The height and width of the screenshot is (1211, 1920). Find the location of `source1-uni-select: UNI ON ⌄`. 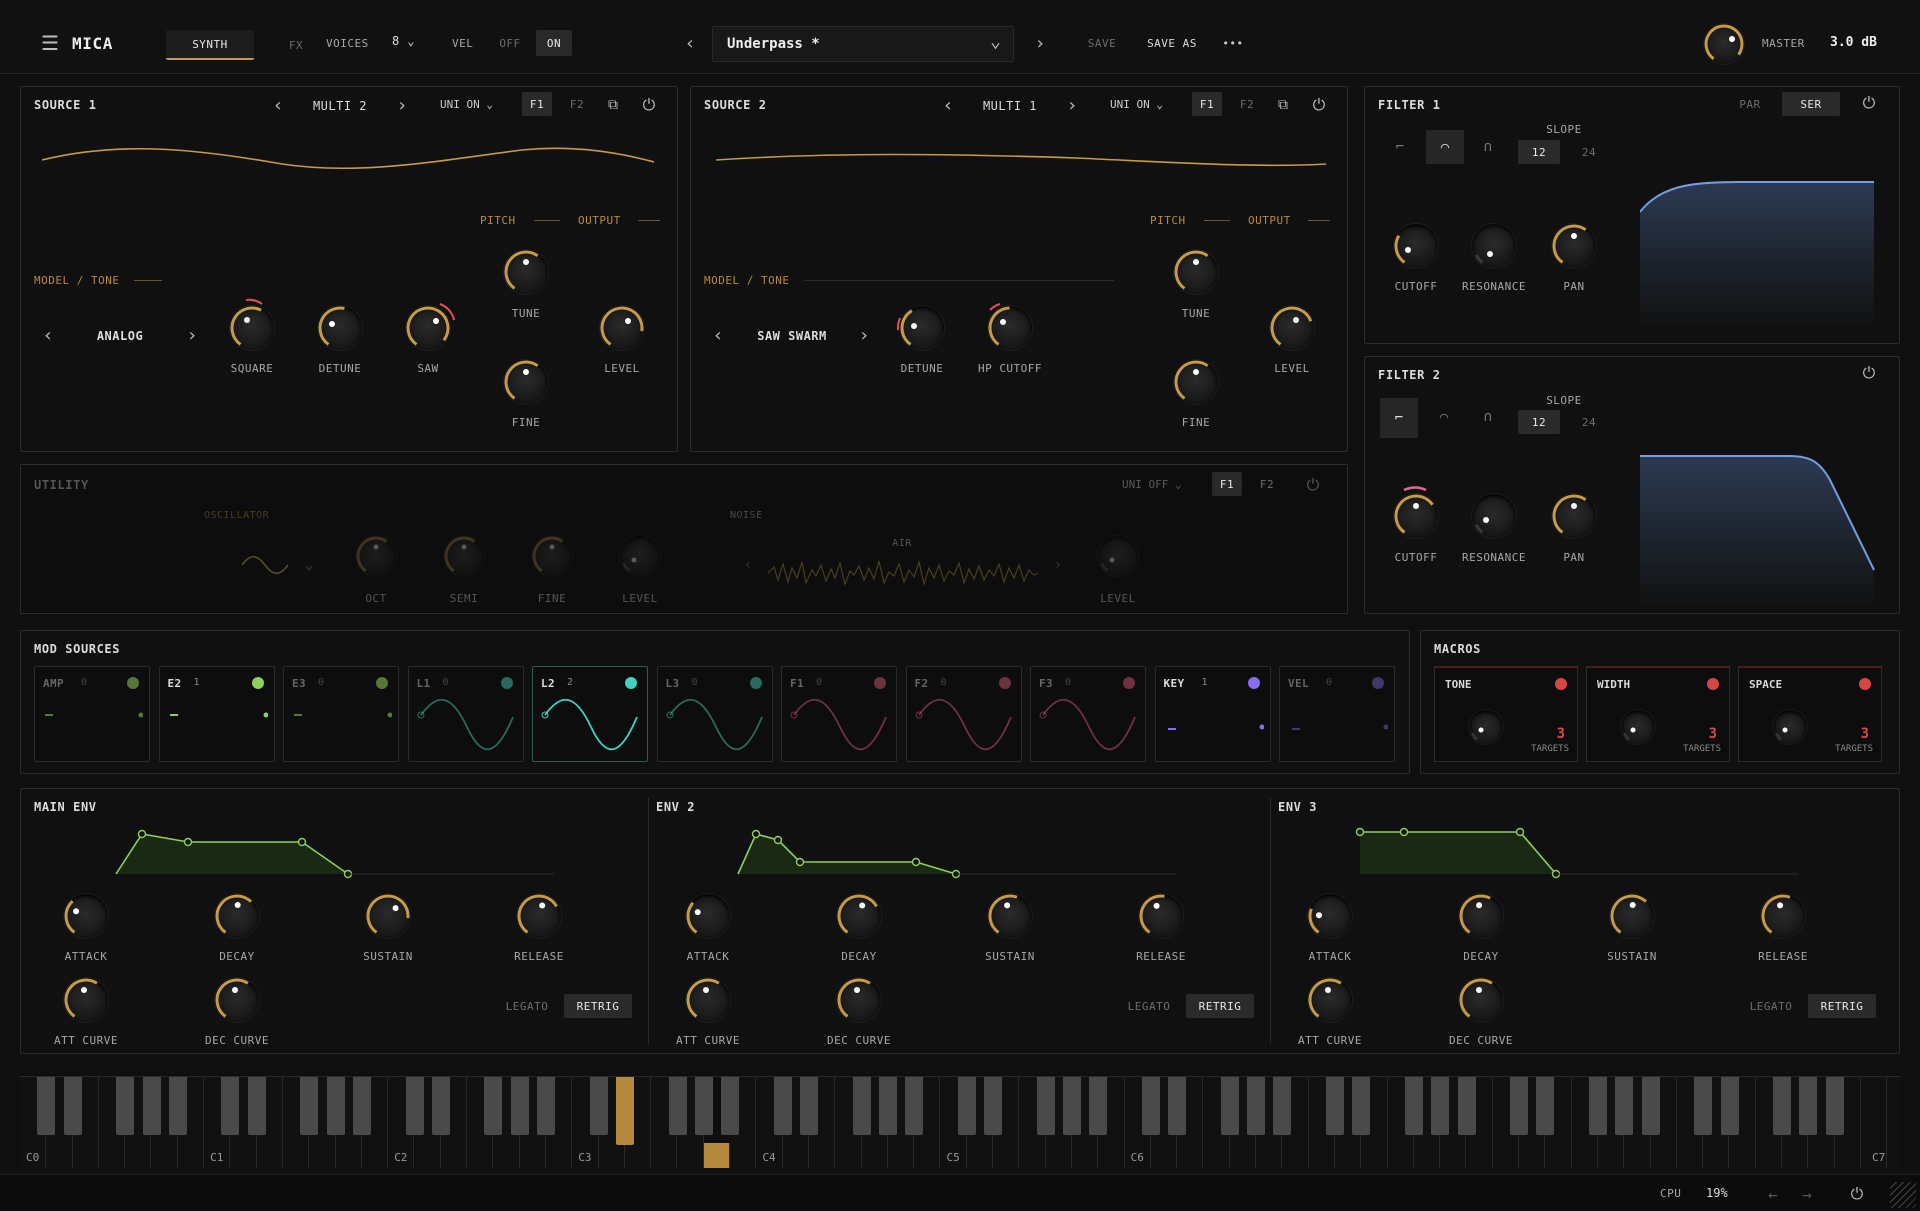

source1-uni-select: UNI ON ⌄ is located at coordinates (466, 104).